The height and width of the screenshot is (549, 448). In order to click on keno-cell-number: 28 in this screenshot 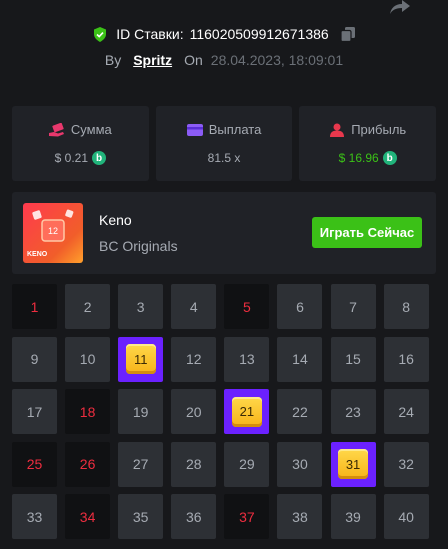, I will do `click(193, 464)`.